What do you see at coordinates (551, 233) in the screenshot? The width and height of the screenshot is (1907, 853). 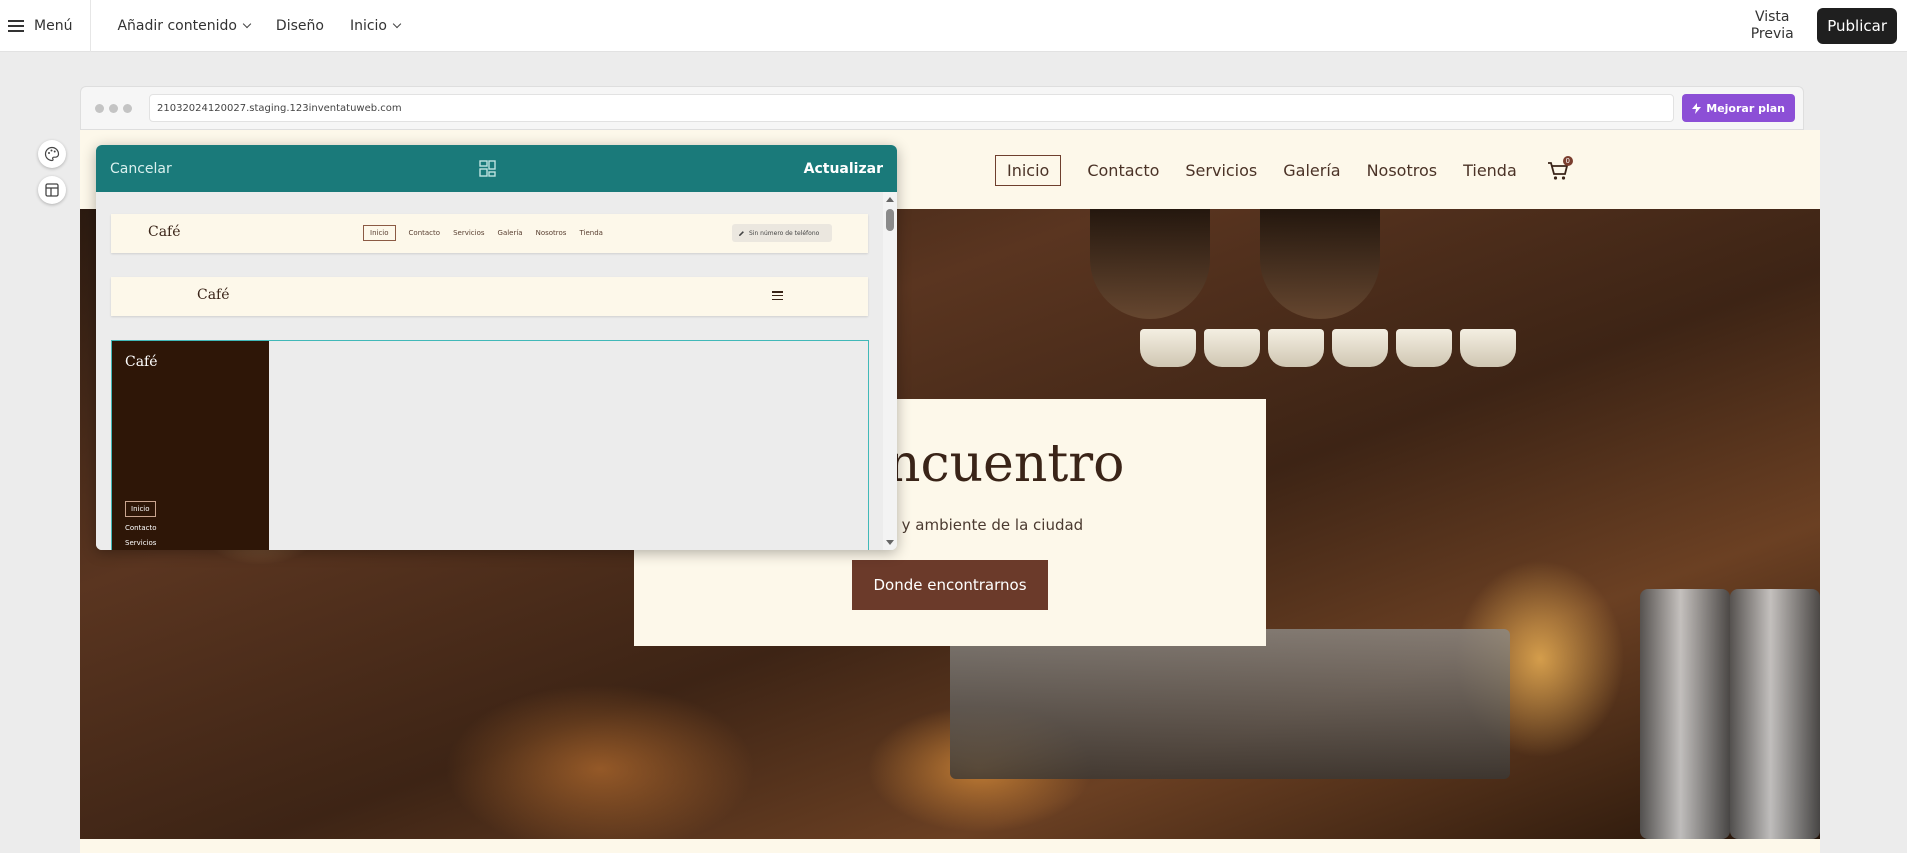 I see `option-nav-item: Nosotros` at bounding box center [551, 233].